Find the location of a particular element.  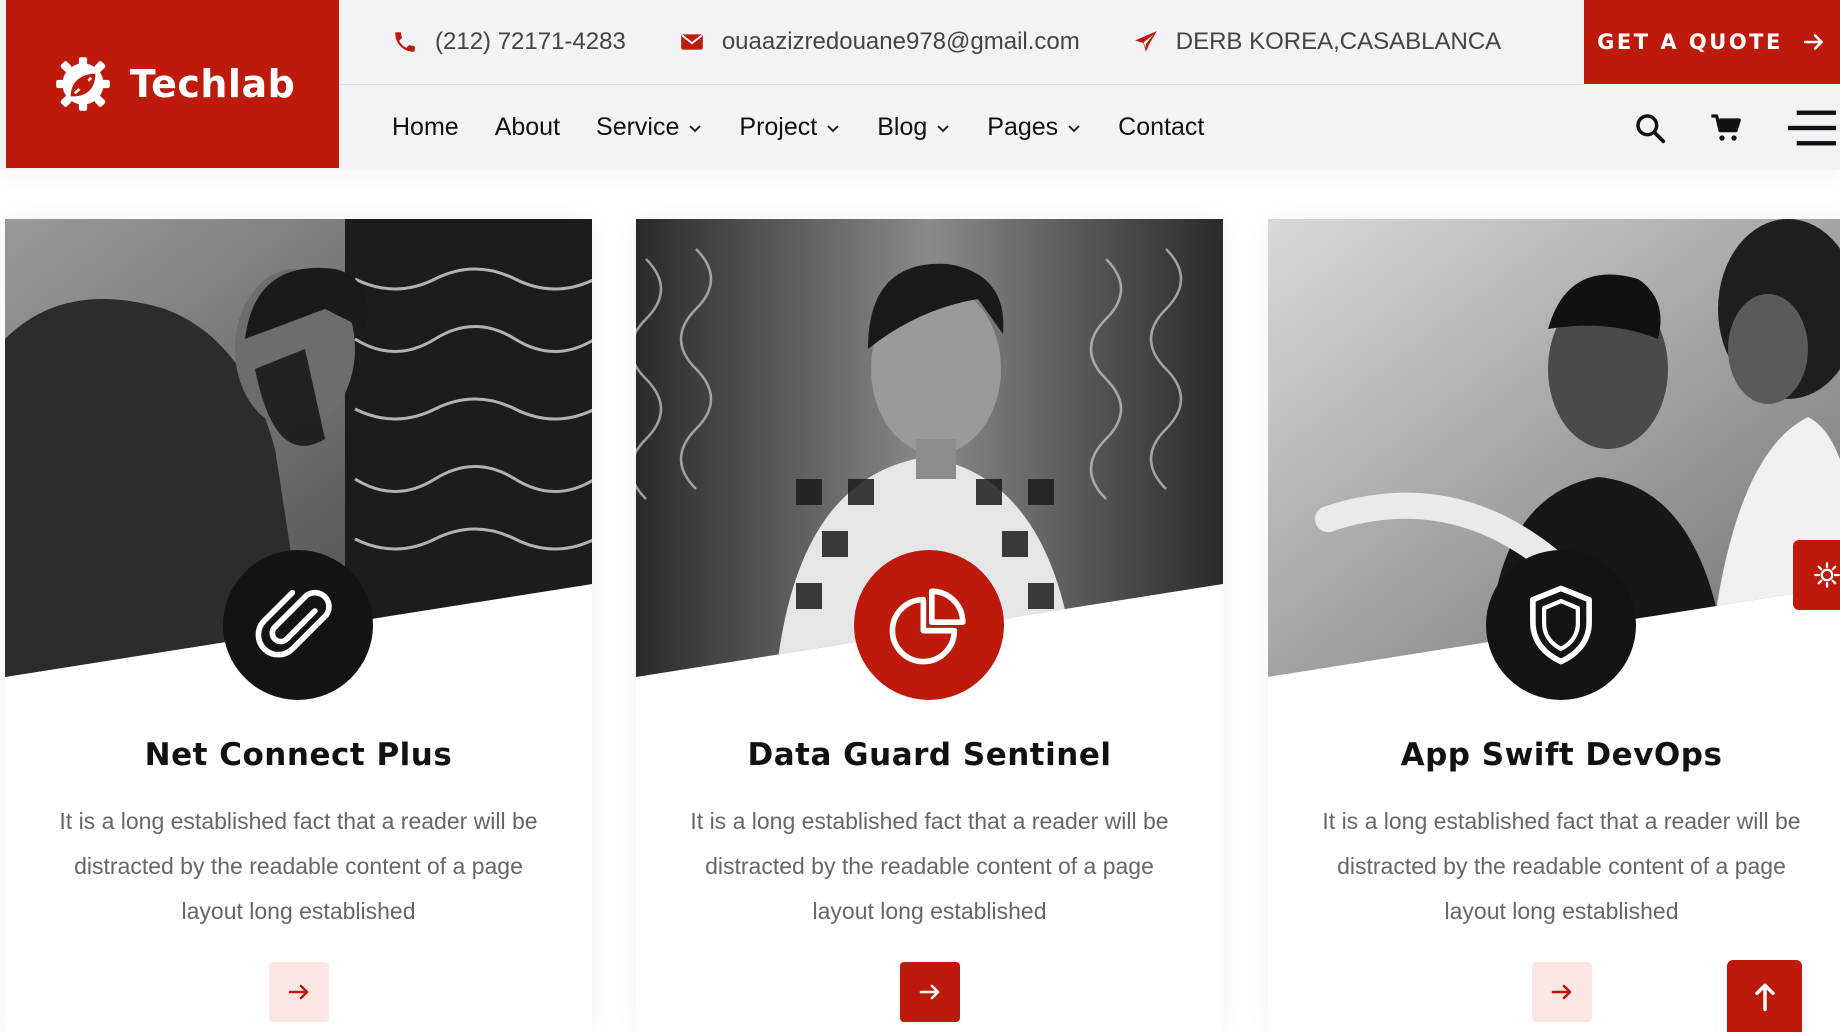

get-a-quote-button: GET A QUOTE is located at coordinates (1712, 42).